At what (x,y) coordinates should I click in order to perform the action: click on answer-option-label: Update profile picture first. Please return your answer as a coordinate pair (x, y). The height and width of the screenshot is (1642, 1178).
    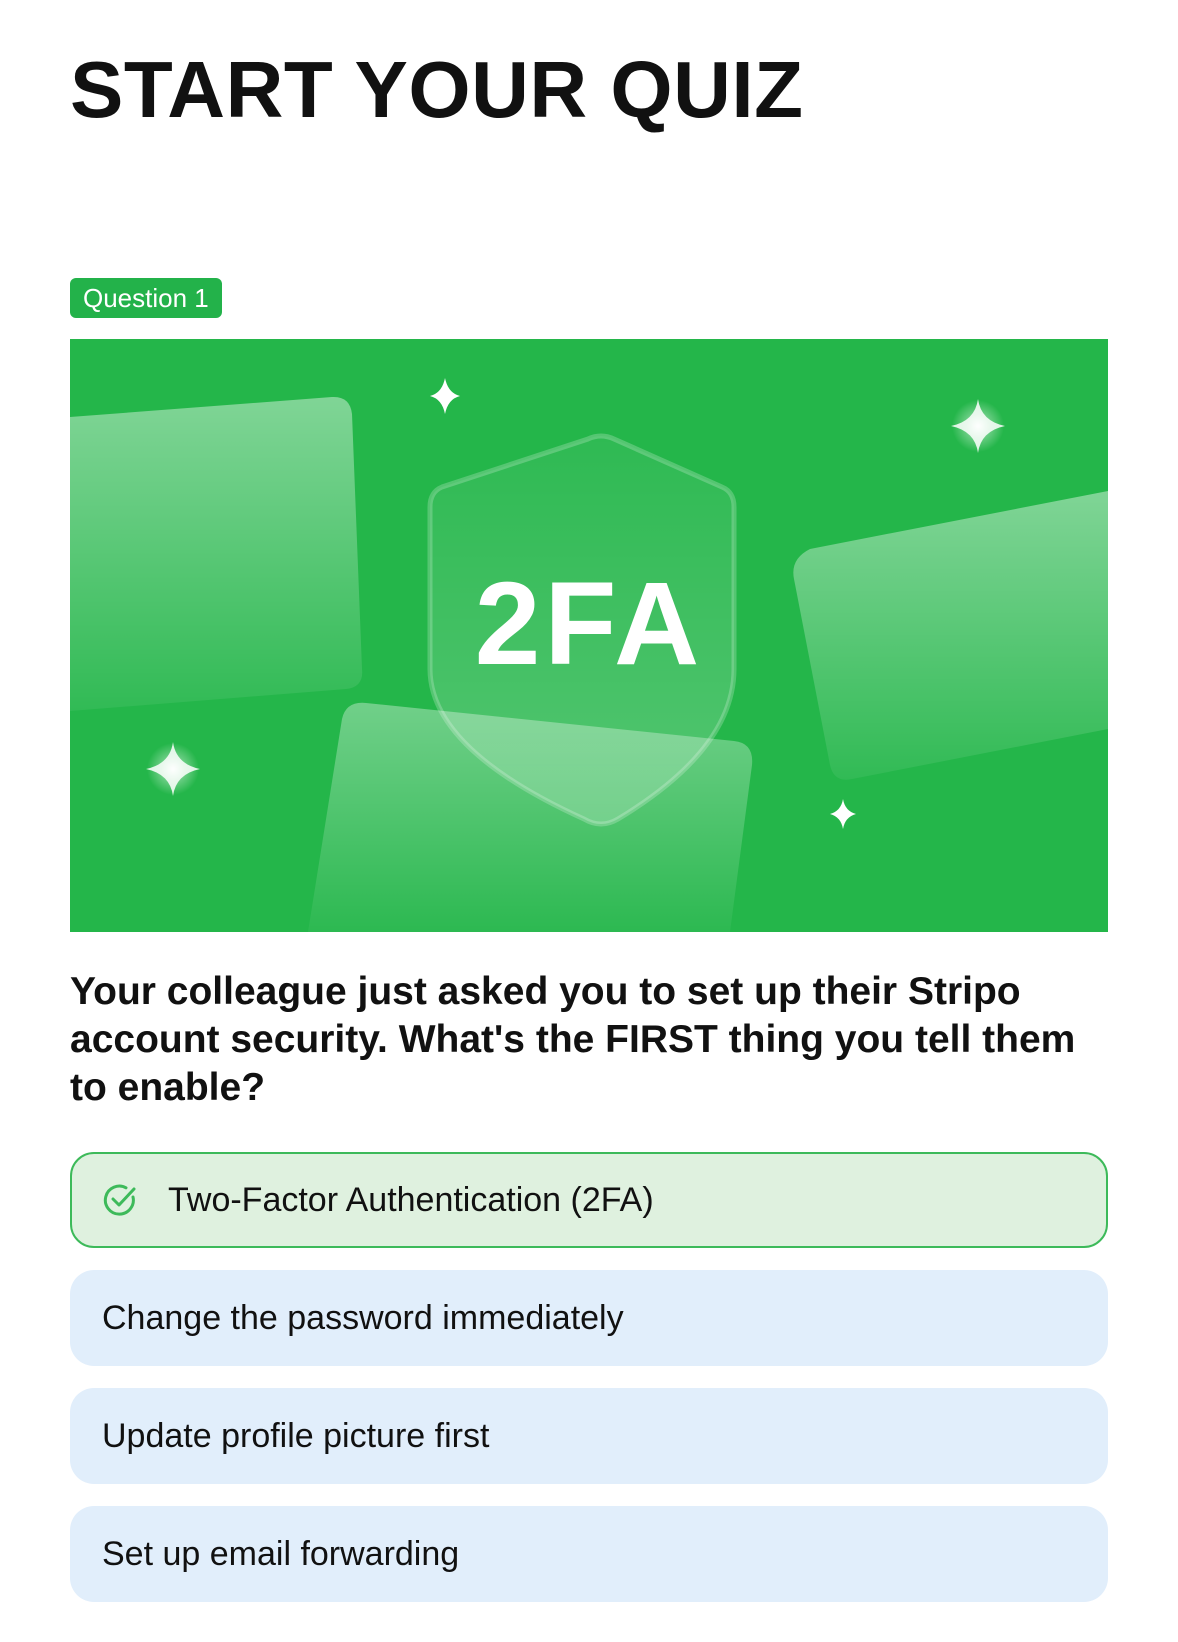
    Looking at the image, I should click on (296, 1435).